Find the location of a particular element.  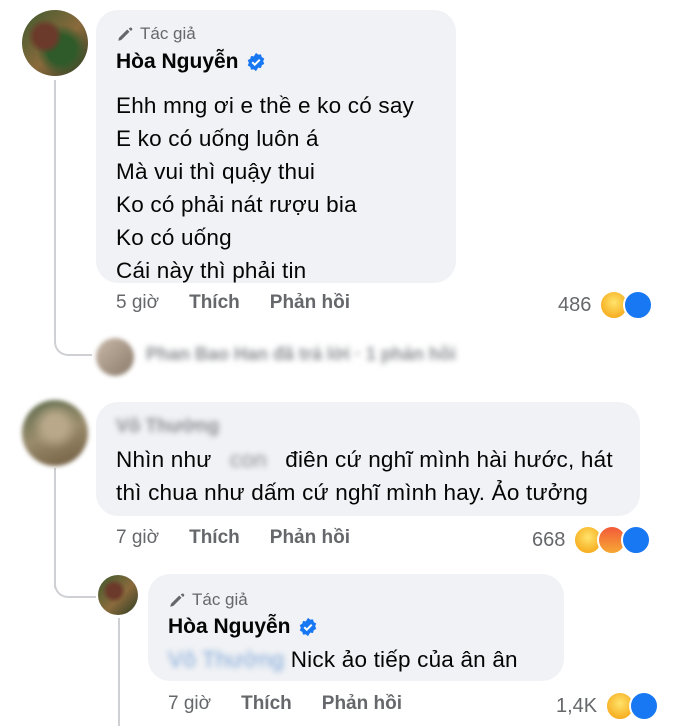

comment-text: điên cứ nghĩ mình hài hước, hát is located at coordinates (449, 459).